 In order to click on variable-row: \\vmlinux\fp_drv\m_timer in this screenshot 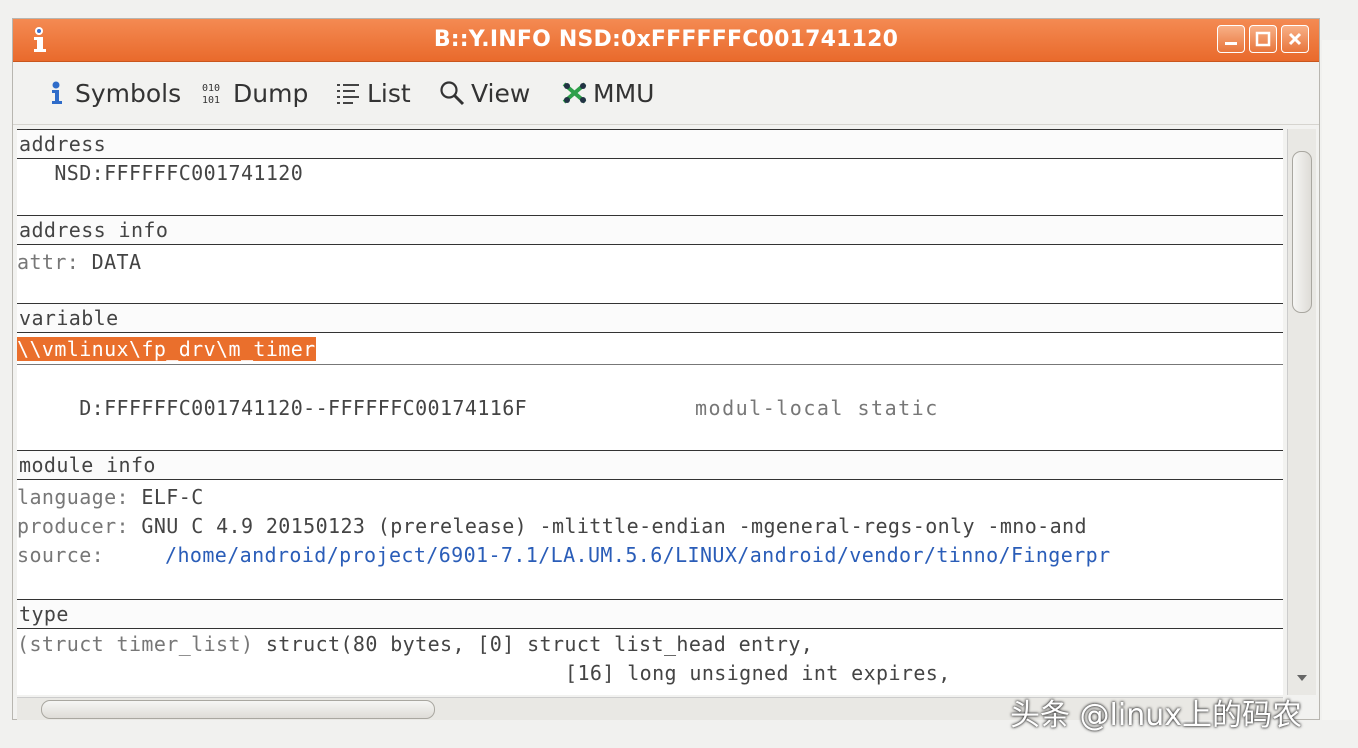, I will do `click(166, 349)`.